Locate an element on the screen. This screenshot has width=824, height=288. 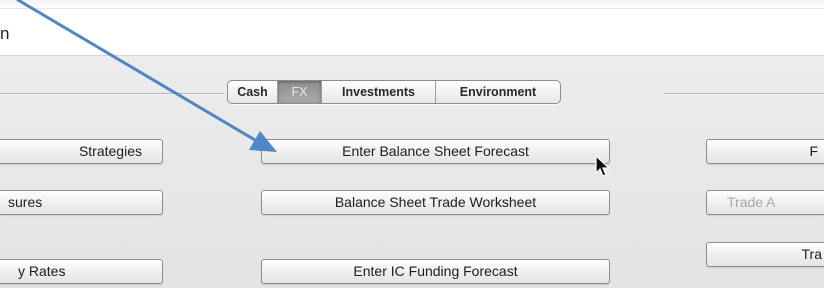
module-tab-control: Cash FX Investments Environment is located at coordinates (394, 92).